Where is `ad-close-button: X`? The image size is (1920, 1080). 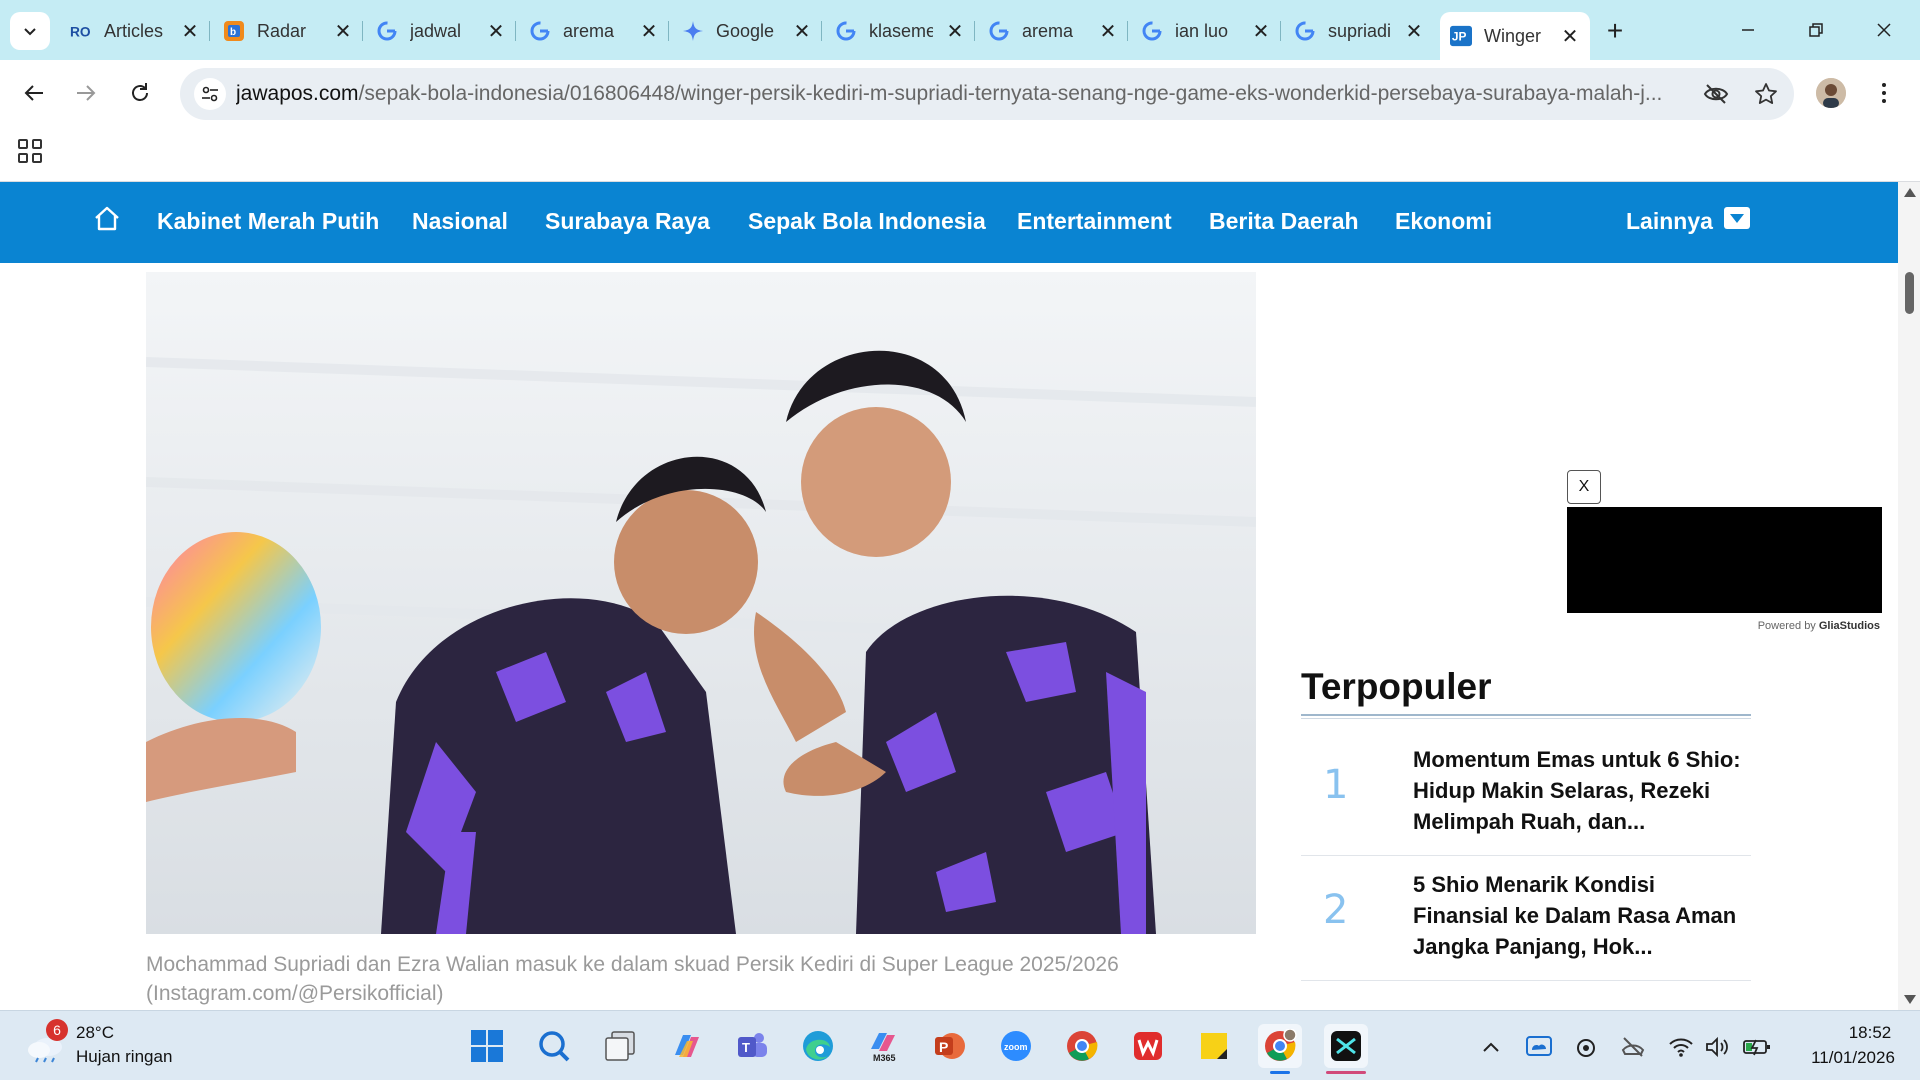 ad-close-button: X is located at coordinates (1584, 487).